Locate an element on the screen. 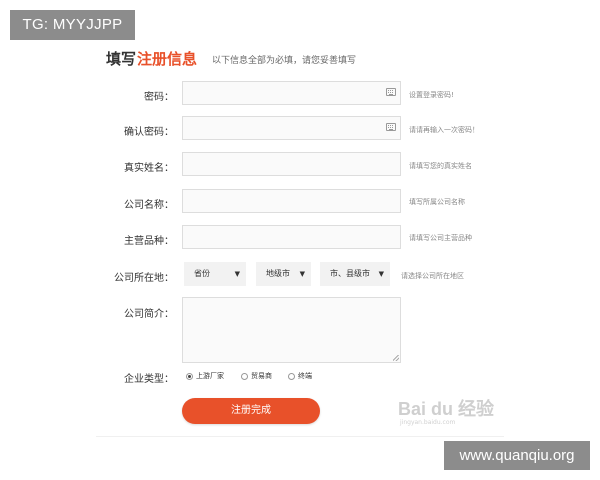 The width and height of the screenshot is (600, 480). confirm-password-field is located at coordinates (291, 128).